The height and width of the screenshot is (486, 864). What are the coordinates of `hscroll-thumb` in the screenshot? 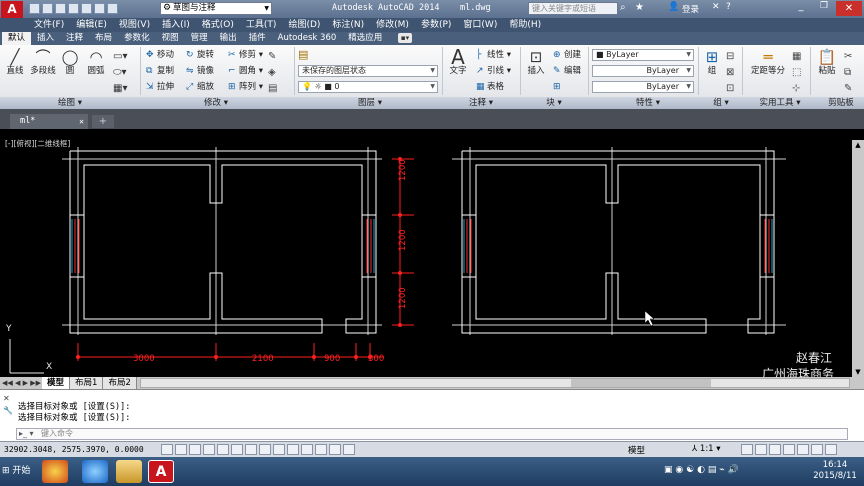 It's located at (641, 383).